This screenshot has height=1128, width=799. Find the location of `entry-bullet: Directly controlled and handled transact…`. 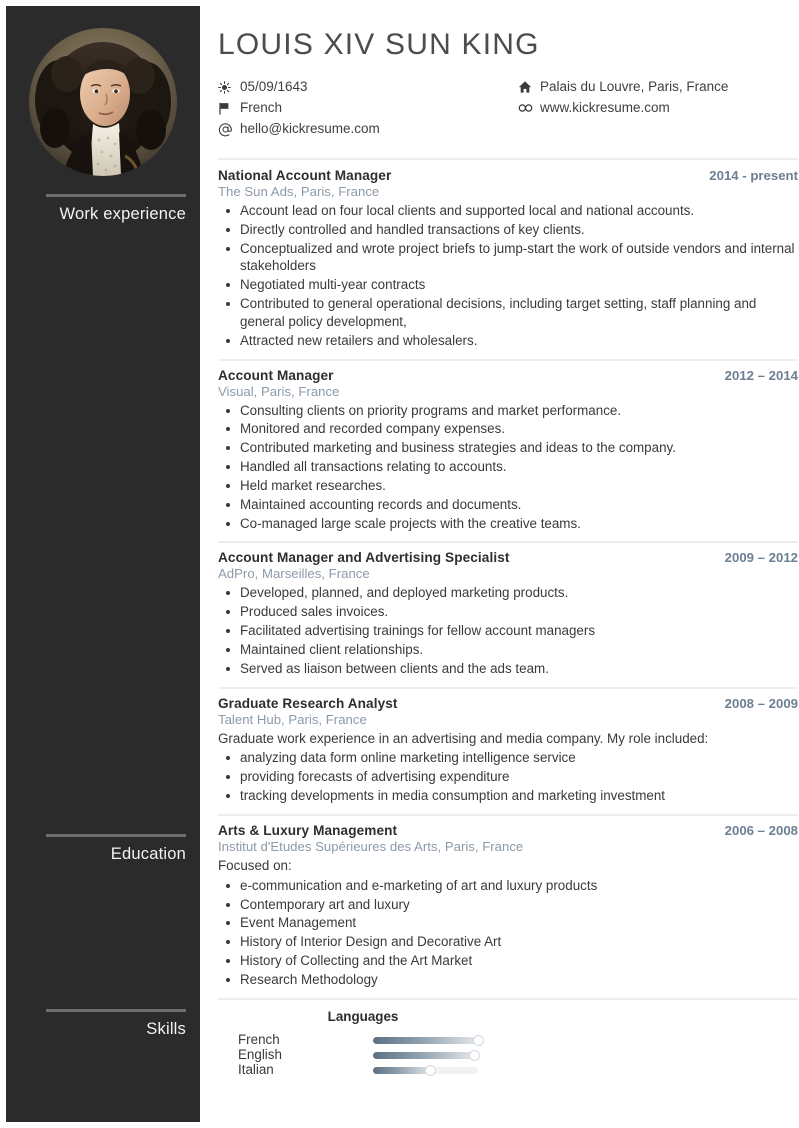

entry-bullet: Directly controlled and handled transact… is located at coordinates (508, 230).